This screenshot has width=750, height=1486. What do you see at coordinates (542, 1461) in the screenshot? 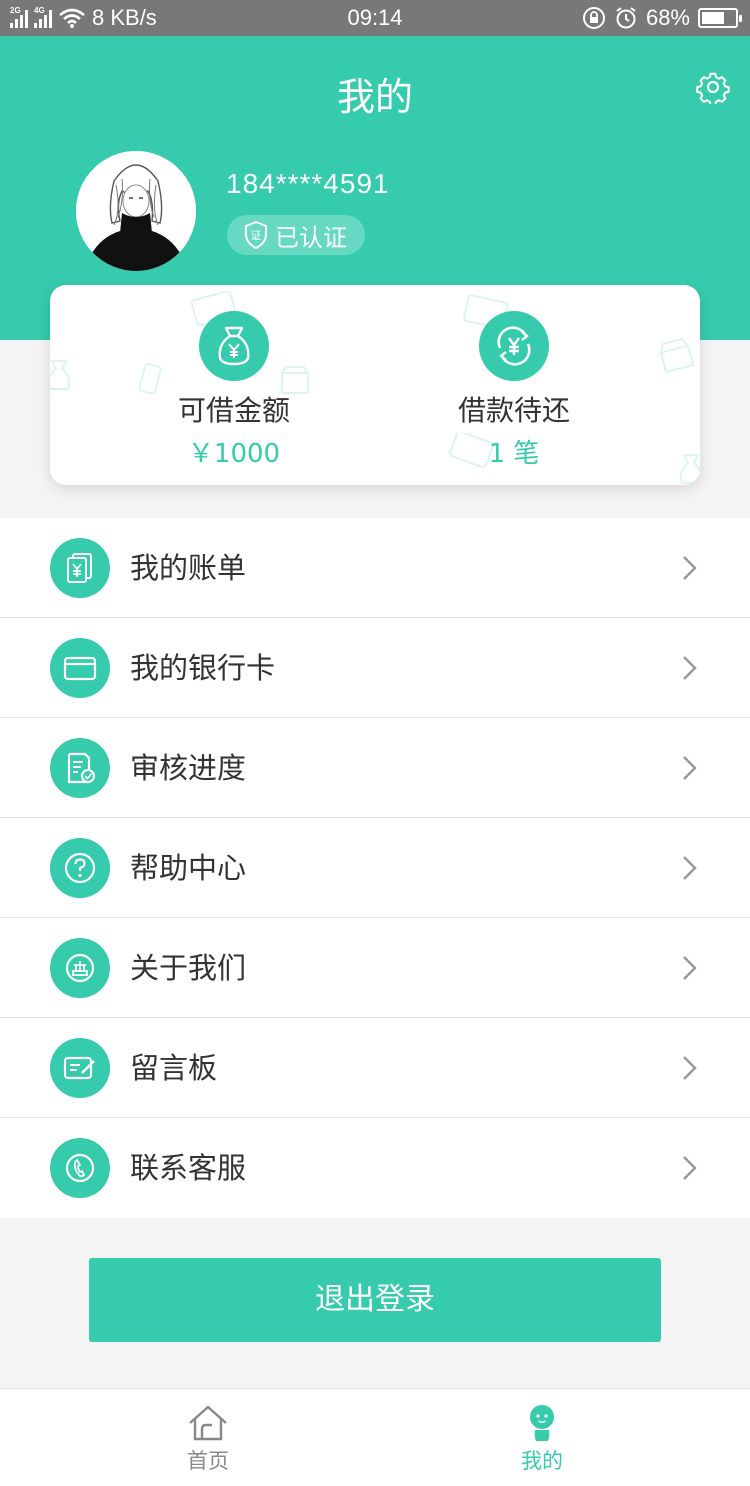
I see `tab-mine-label: 我的` at bounding box center [542, 1461].